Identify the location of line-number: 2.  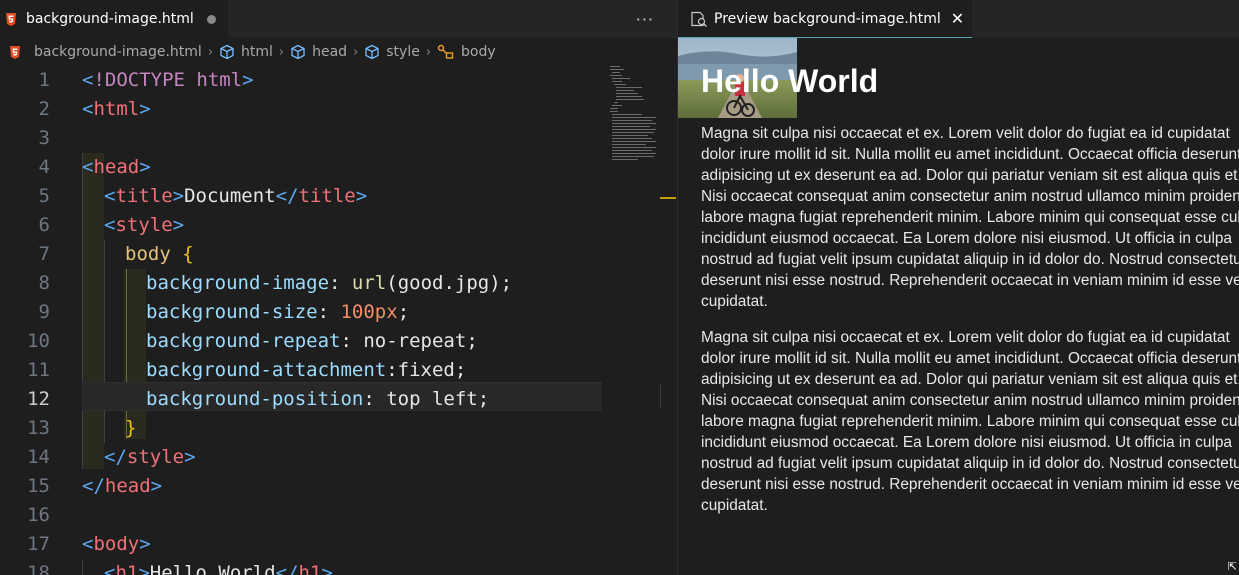
(44, 109).